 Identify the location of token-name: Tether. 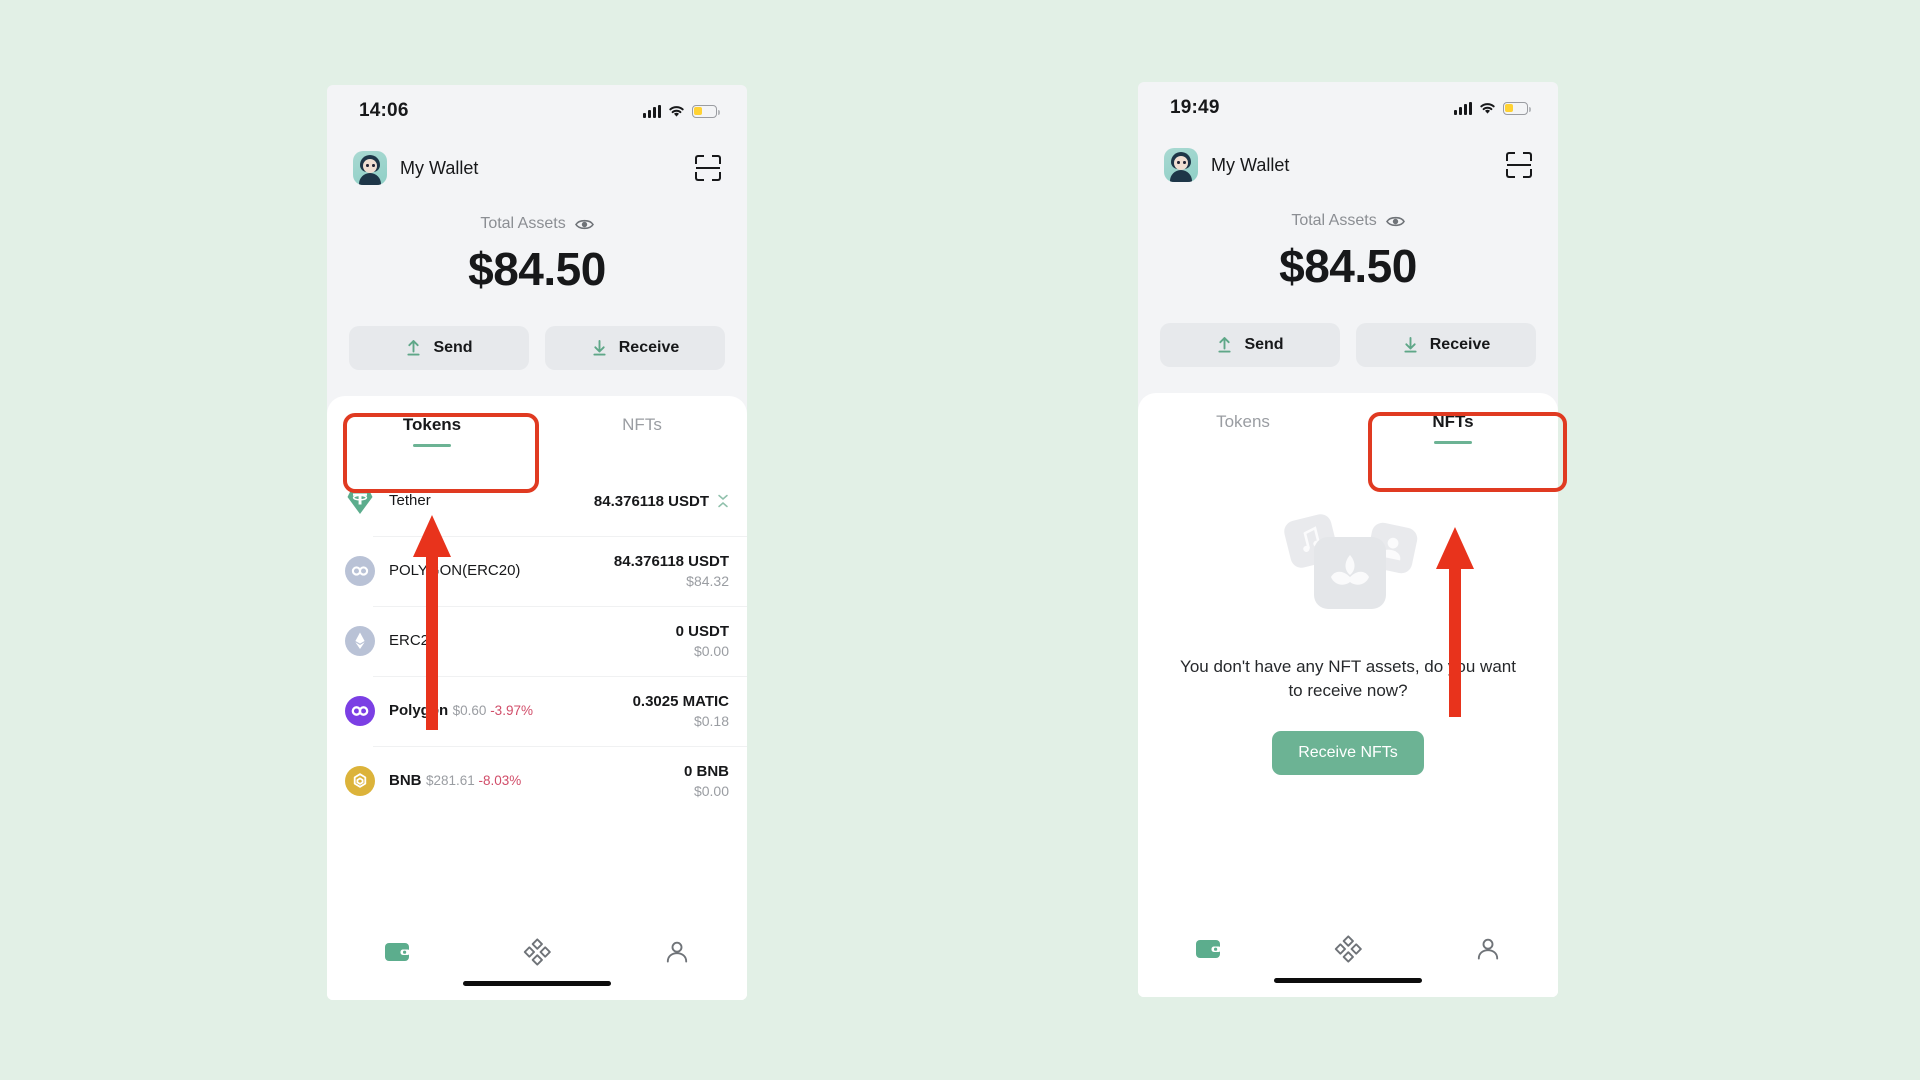
(410, 500).